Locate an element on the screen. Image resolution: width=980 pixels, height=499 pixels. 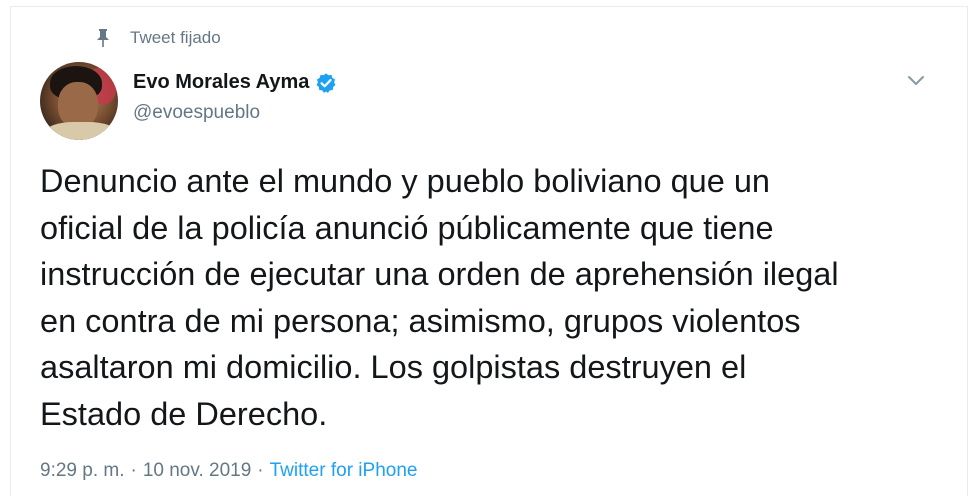
author-name-row: Evo Morales Ayma is located at coordinates (235, 82).